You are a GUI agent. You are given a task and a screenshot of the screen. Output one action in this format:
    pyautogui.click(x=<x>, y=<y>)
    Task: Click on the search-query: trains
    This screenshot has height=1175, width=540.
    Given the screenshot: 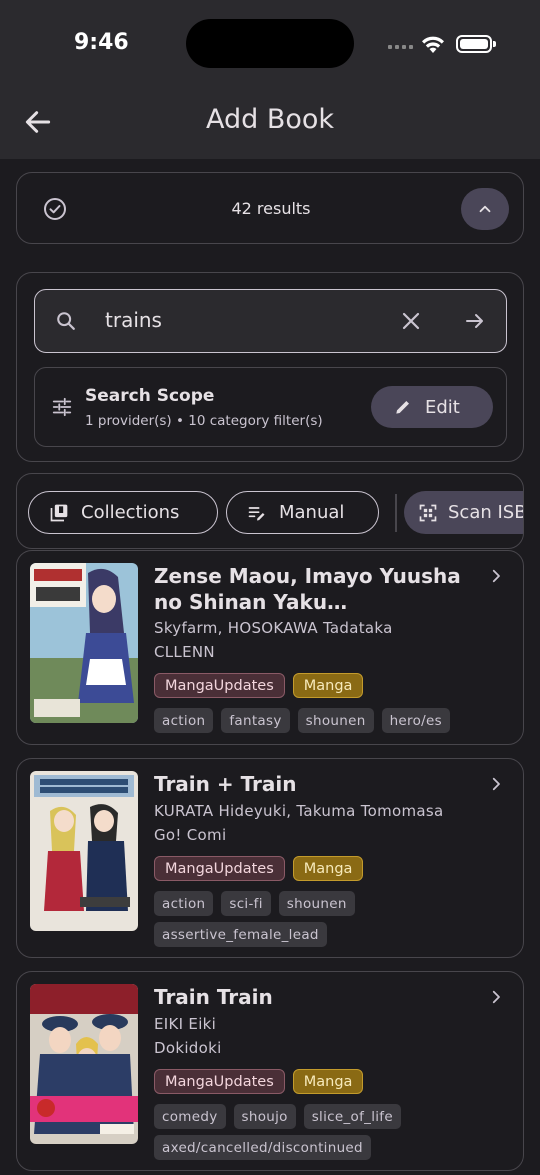 What is the action you would take?
    pyautogui.click(x=133, y=320)
    